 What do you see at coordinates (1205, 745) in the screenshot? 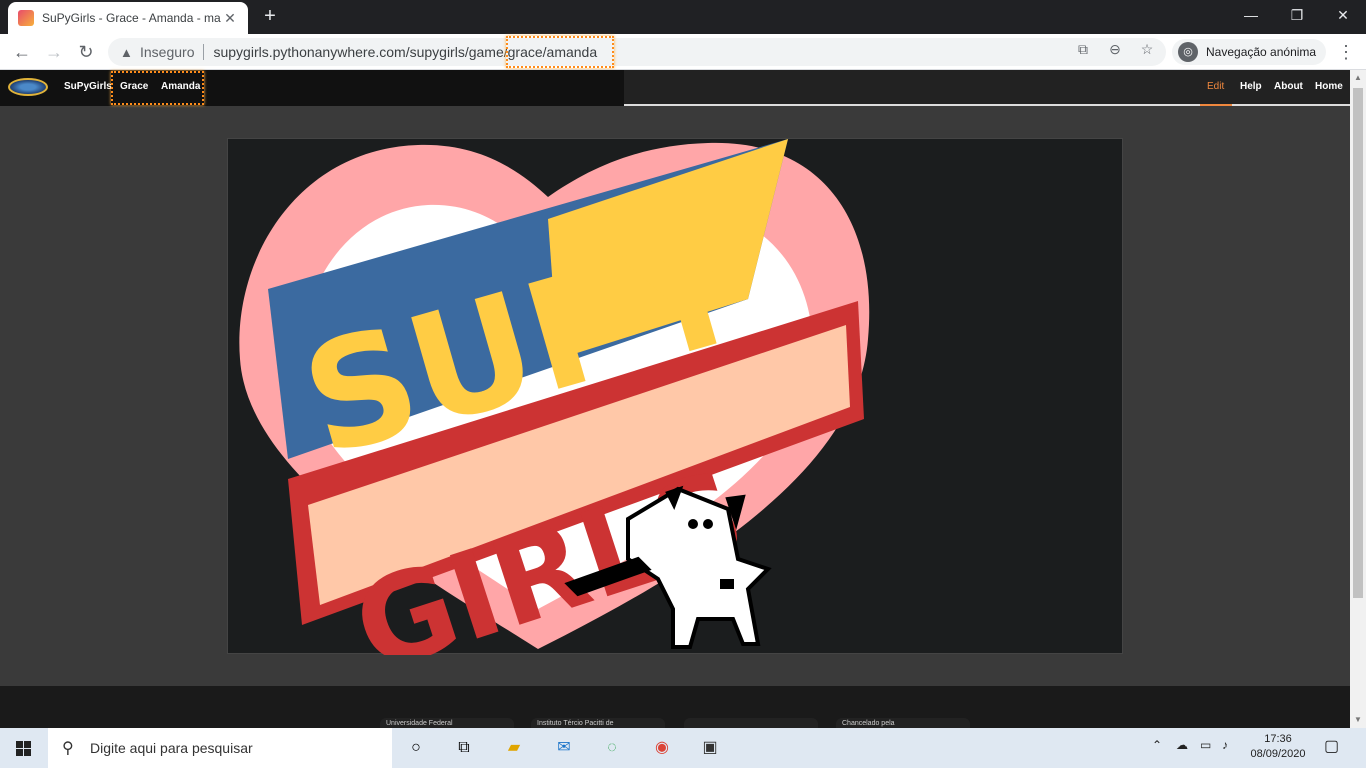
I see `network-icon: ▭` at bounding box center [1205, 745].